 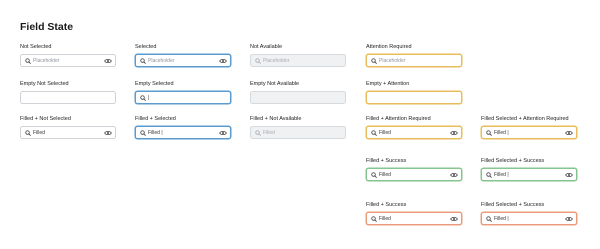 I want to click on state-label: Filled + Not Available, so click(x=276, y=119).